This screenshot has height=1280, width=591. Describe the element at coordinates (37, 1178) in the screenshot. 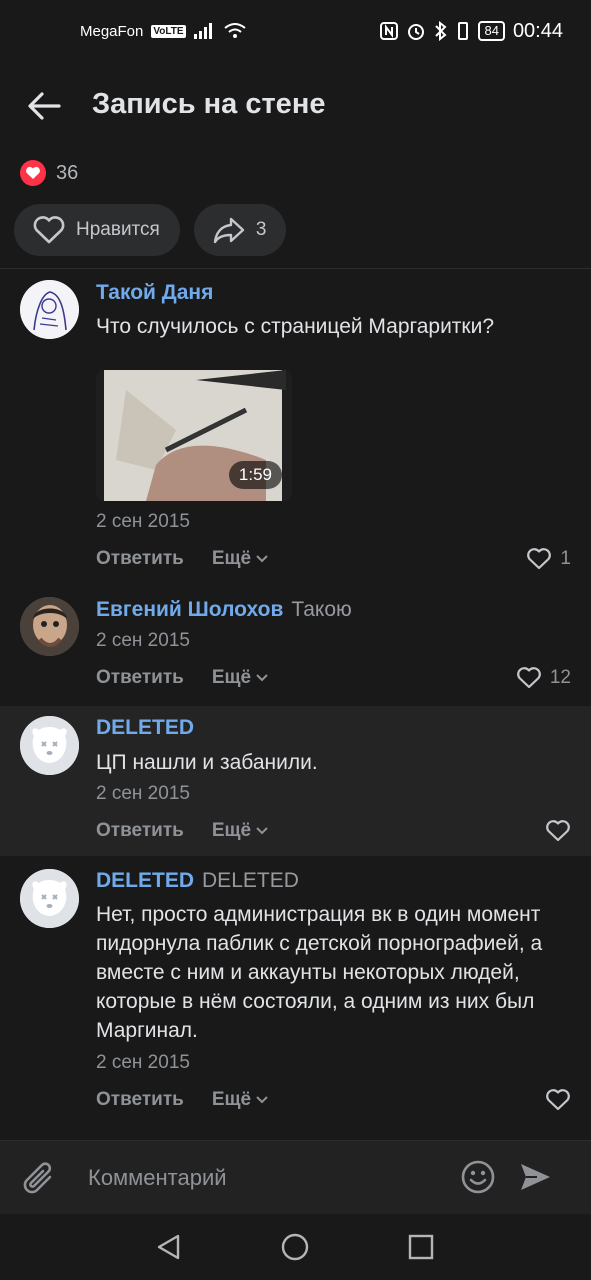

I see `paperclip-icon` at that location.